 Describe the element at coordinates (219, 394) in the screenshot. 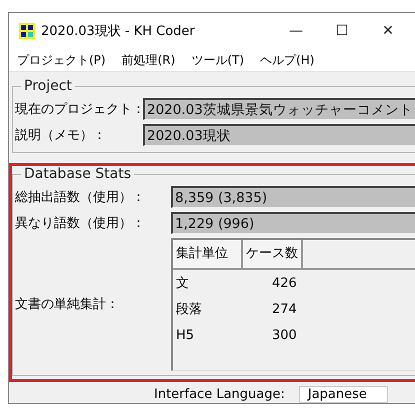

I see `language-label: Interface Language:` at that location.